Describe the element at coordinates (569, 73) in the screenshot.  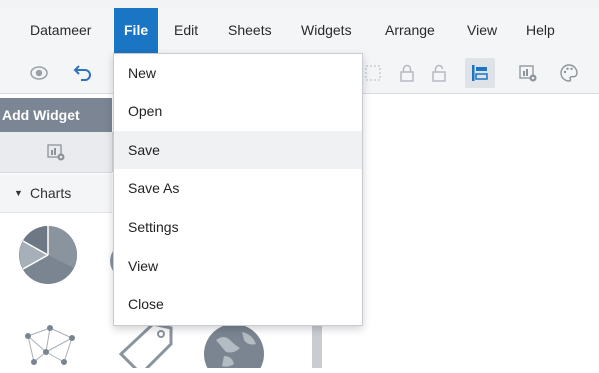
I see `palette-icon` at that location.